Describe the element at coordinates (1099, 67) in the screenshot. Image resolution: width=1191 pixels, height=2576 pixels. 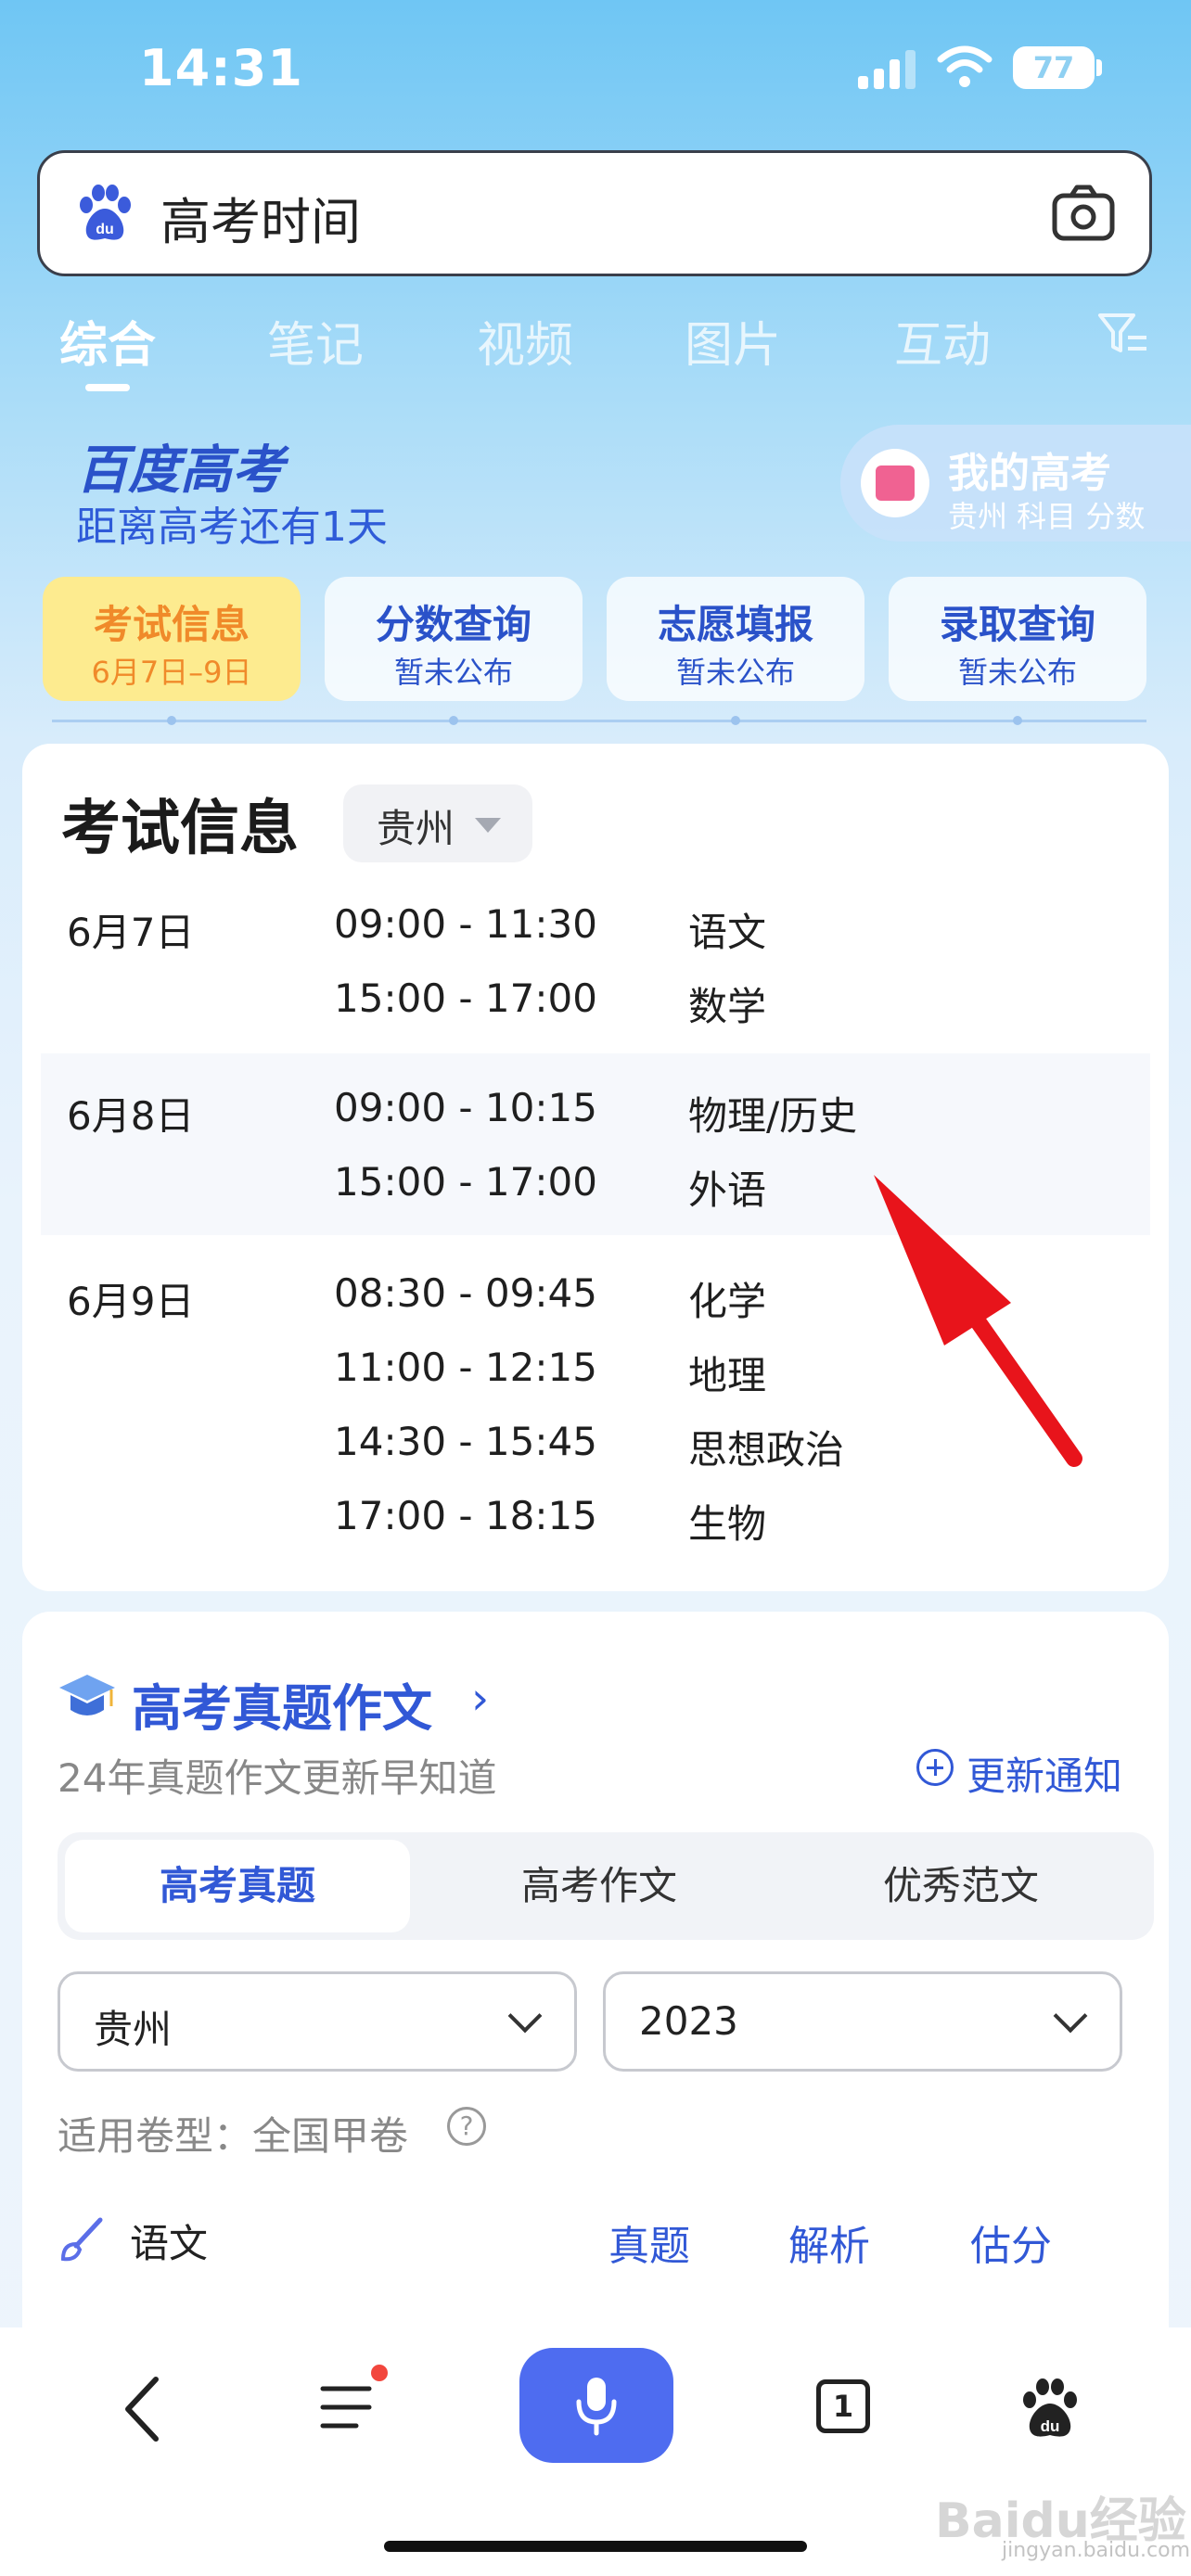
I see `battery-tip` at that location.